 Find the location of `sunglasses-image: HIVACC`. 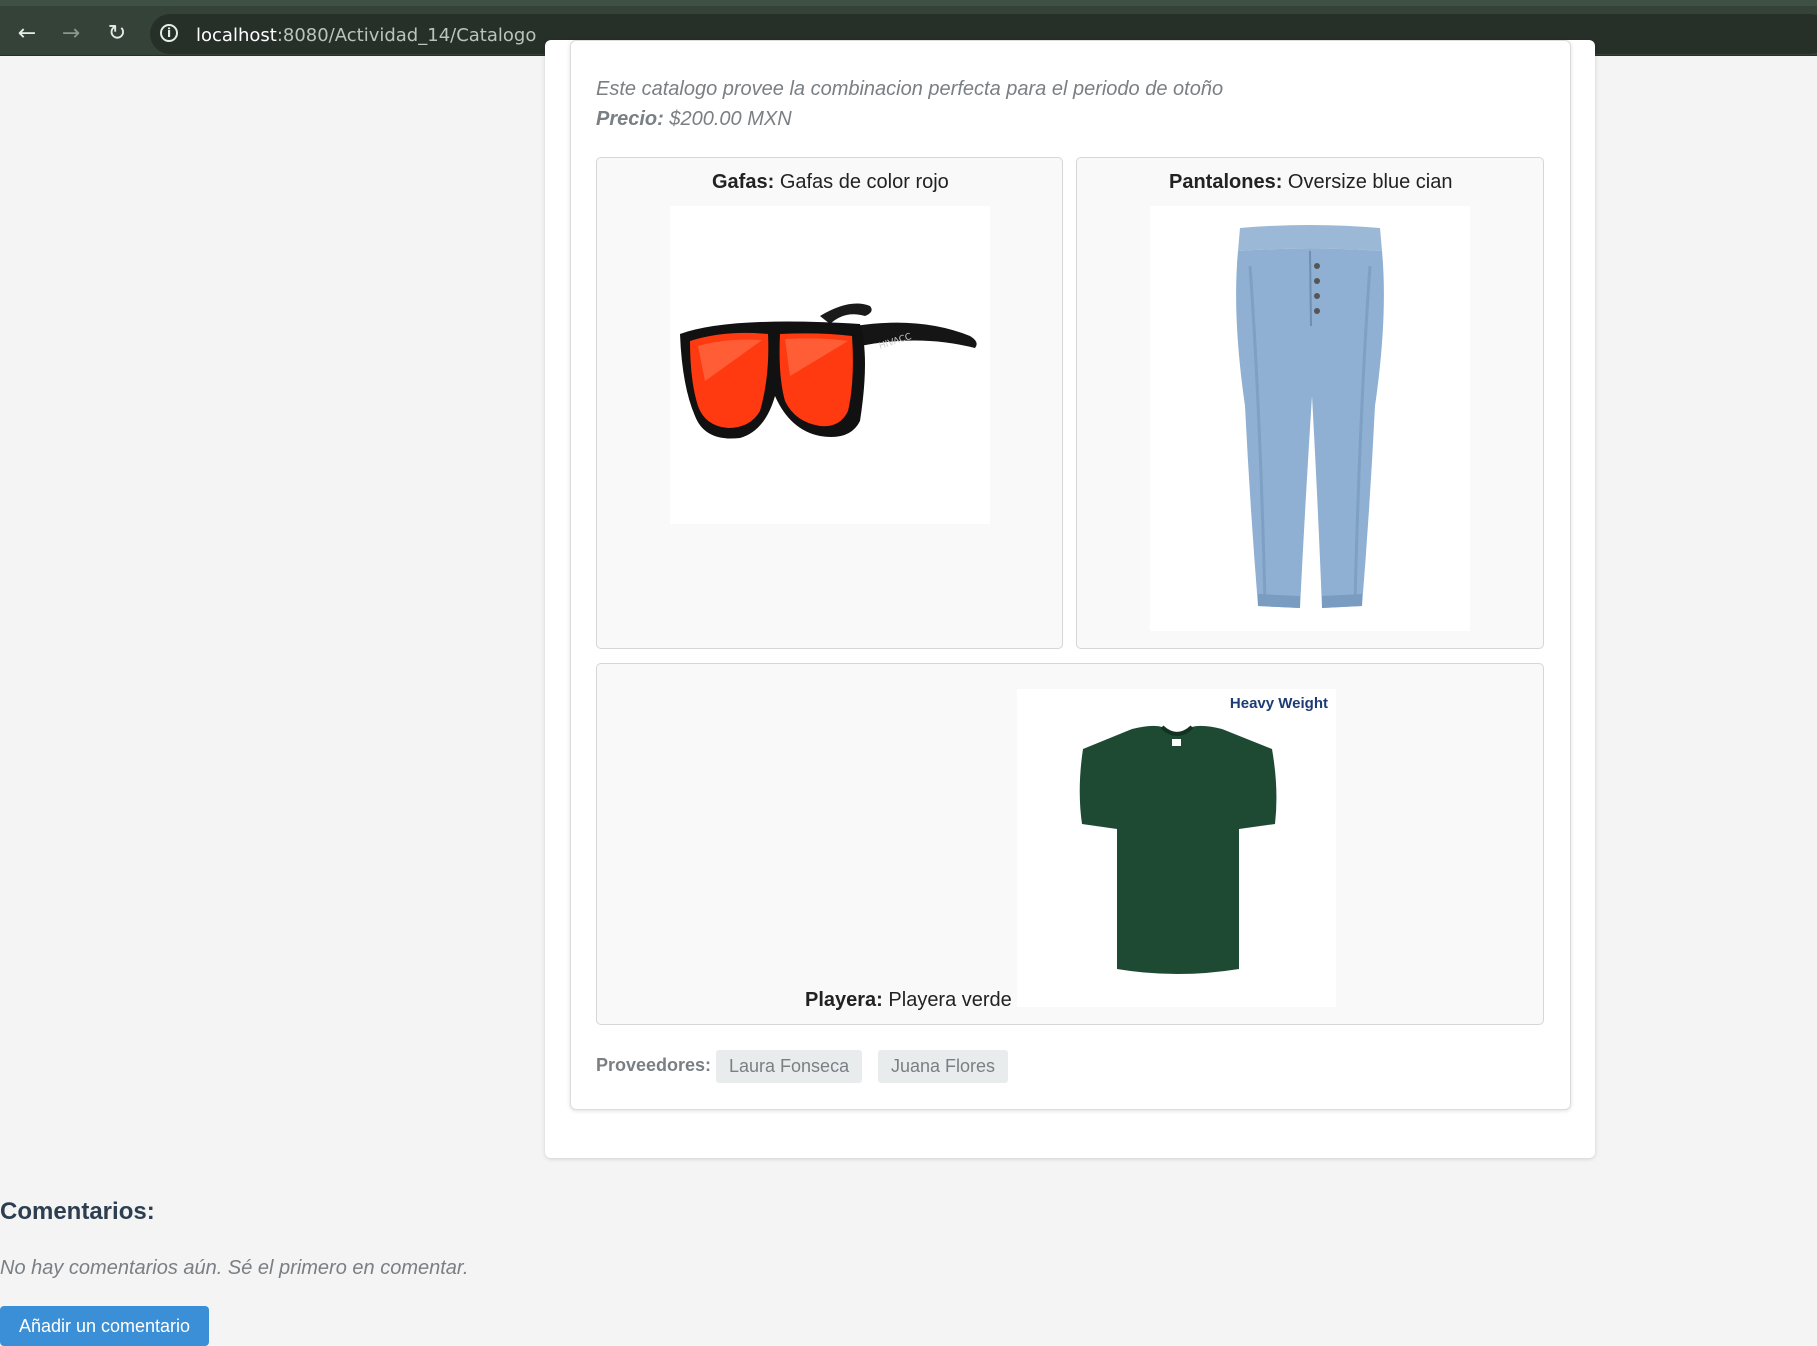

sunglasses-image: HIVACC is located at coordinates (830, 365).